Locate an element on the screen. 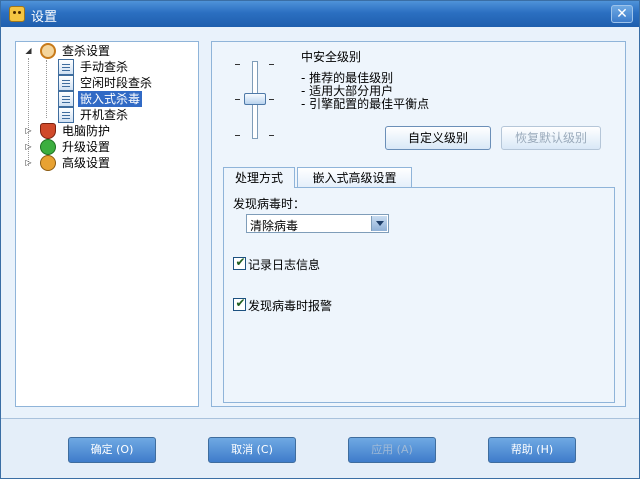 This screenshot has width=640, height=479. tree-item-update-settings: ▷ 升级设置 is located at coordinates (106, 147).